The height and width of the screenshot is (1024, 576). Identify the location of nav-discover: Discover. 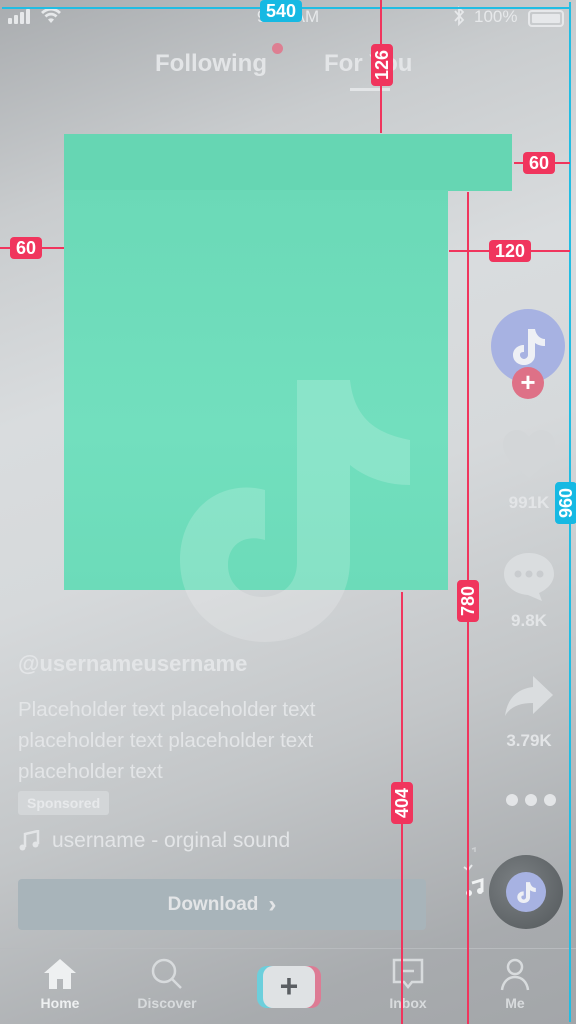
(167, 984).